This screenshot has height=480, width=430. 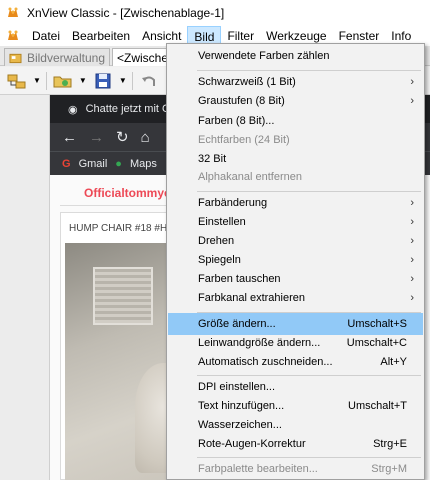 I want to click on menu-item-alphakanal: Alphakanal entfernen, so click(x=295, y=177).